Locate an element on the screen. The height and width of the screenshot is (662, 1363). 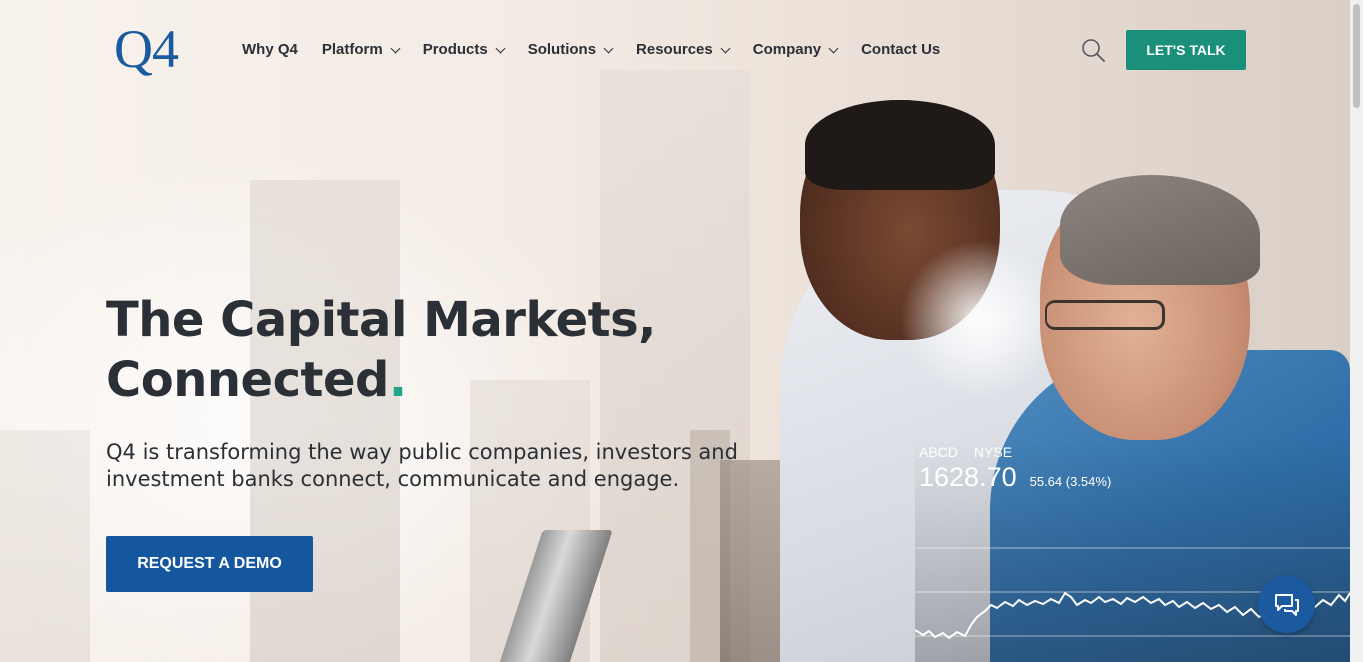
hero-title-accent: . is located at coordinates (397, 380).